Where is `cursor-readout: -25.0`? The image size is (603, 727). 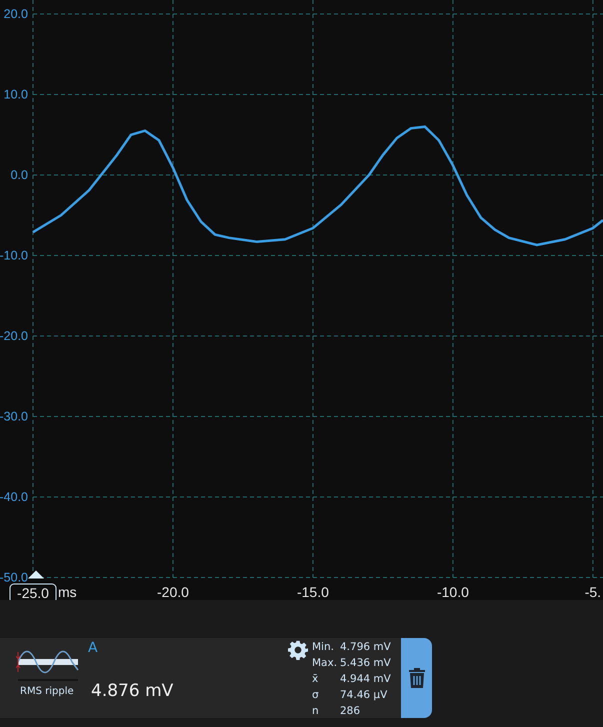
cursor-readout: -25.0 is located at coordinates (33, 592).